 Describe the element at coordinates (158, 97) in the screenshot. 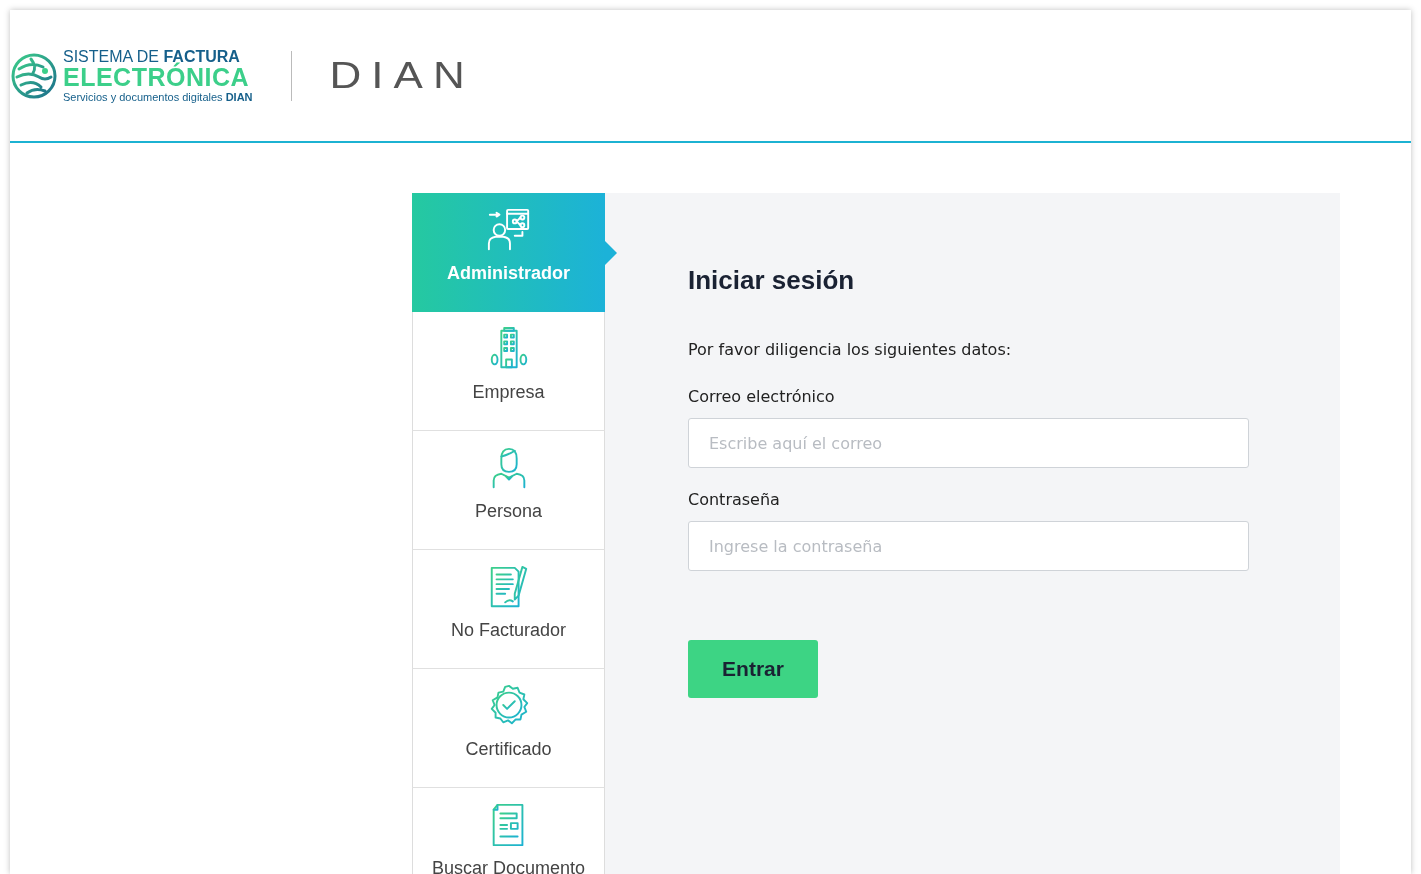

I see `logo-tagline: Servicios y documentos digitales DIAN` at that location.